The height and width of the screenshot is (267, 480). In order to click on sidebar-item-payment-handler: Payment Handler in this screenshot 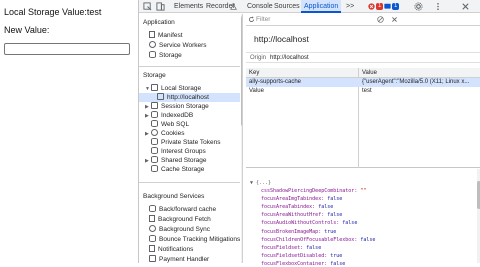, I will do `click(179, 259)`.